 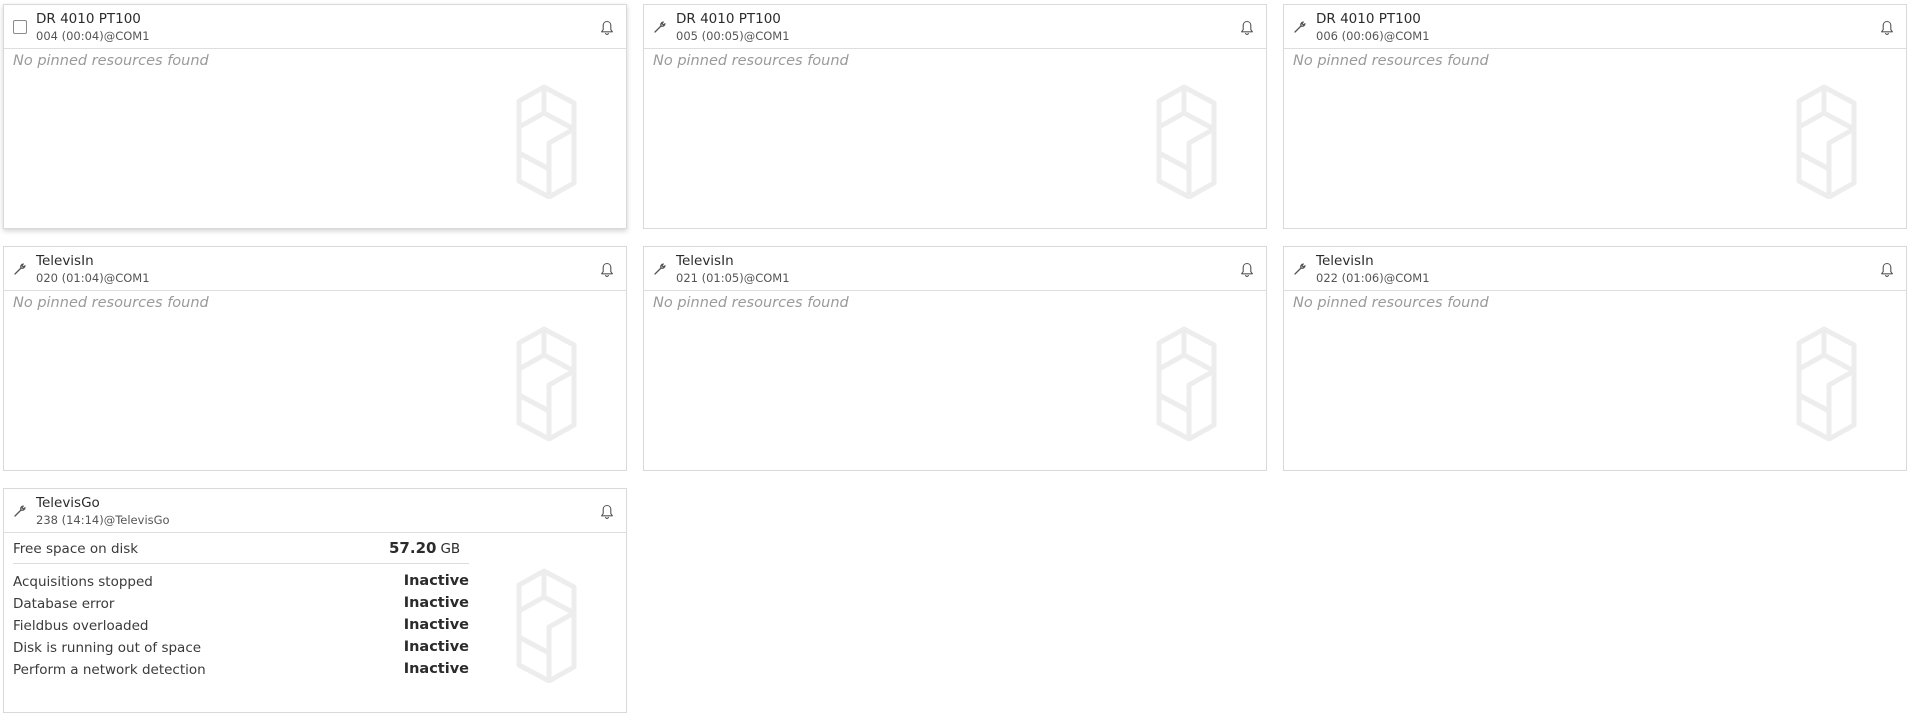 What do you see at coordinates (93, 278) in the screenshot?
I see `card-subtitle: 020 (01:04)@COM1` at bounding box center [93, 278].